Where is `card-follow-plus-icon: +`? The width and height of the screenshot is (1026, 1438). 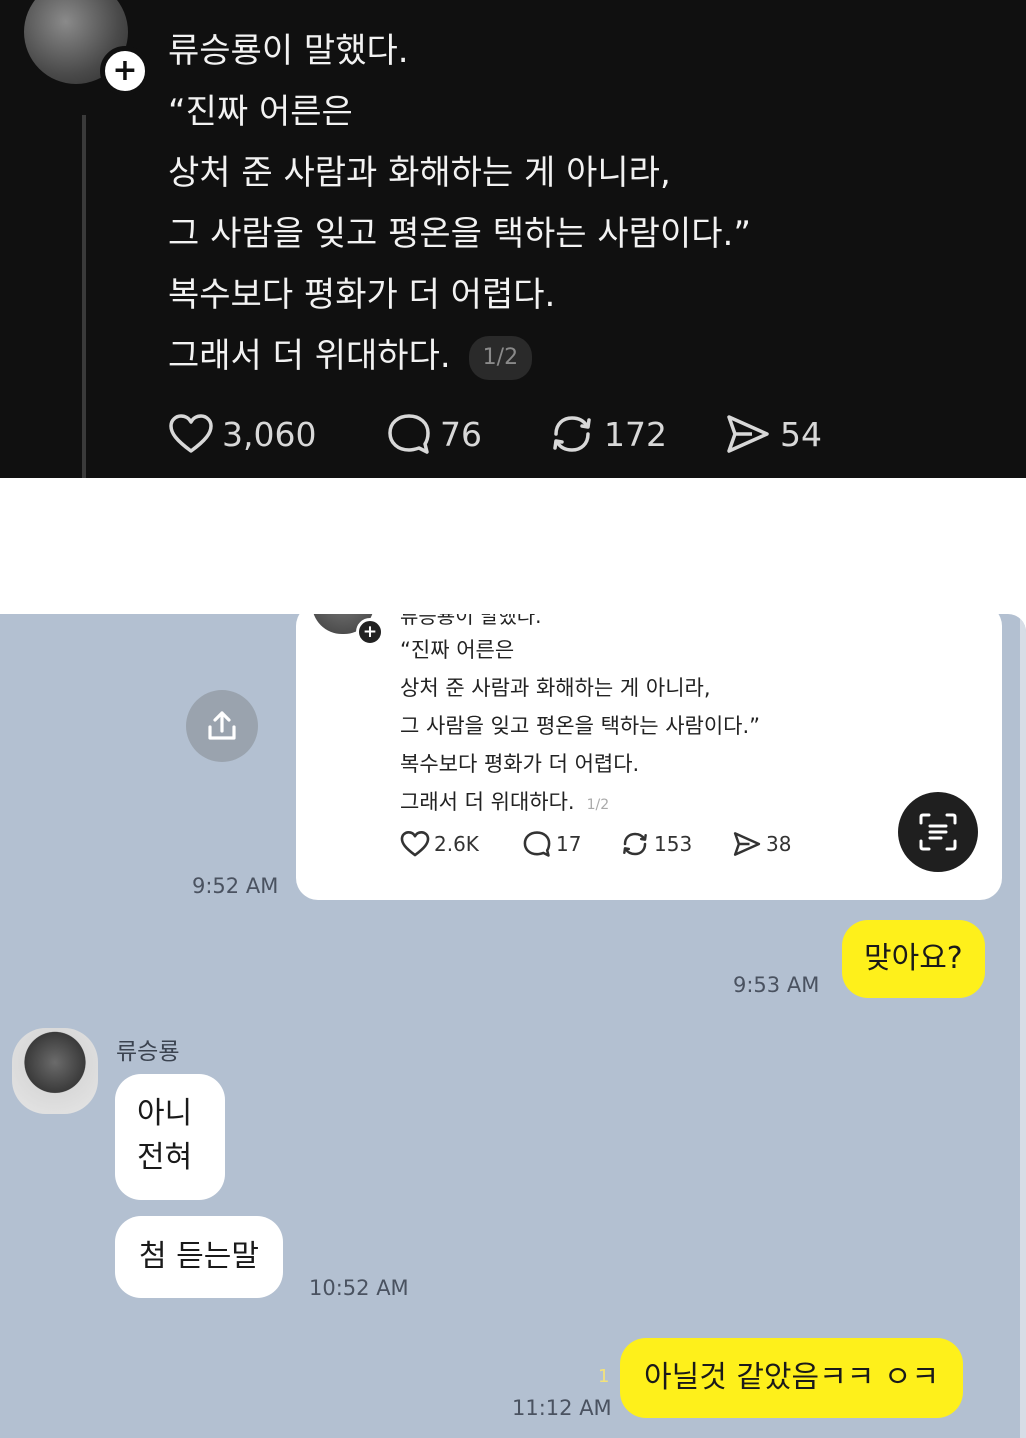
card-follow-plus-icon: + is located at coordinates (370, 632).